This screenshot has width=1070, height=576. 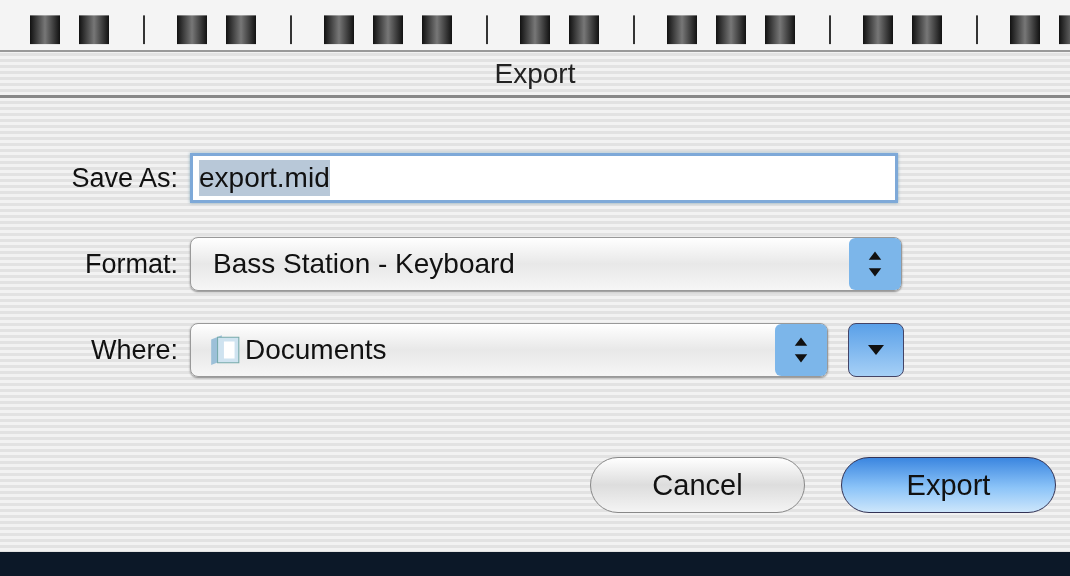 I want to click on triangle-icon, so click(x=876, y=350).